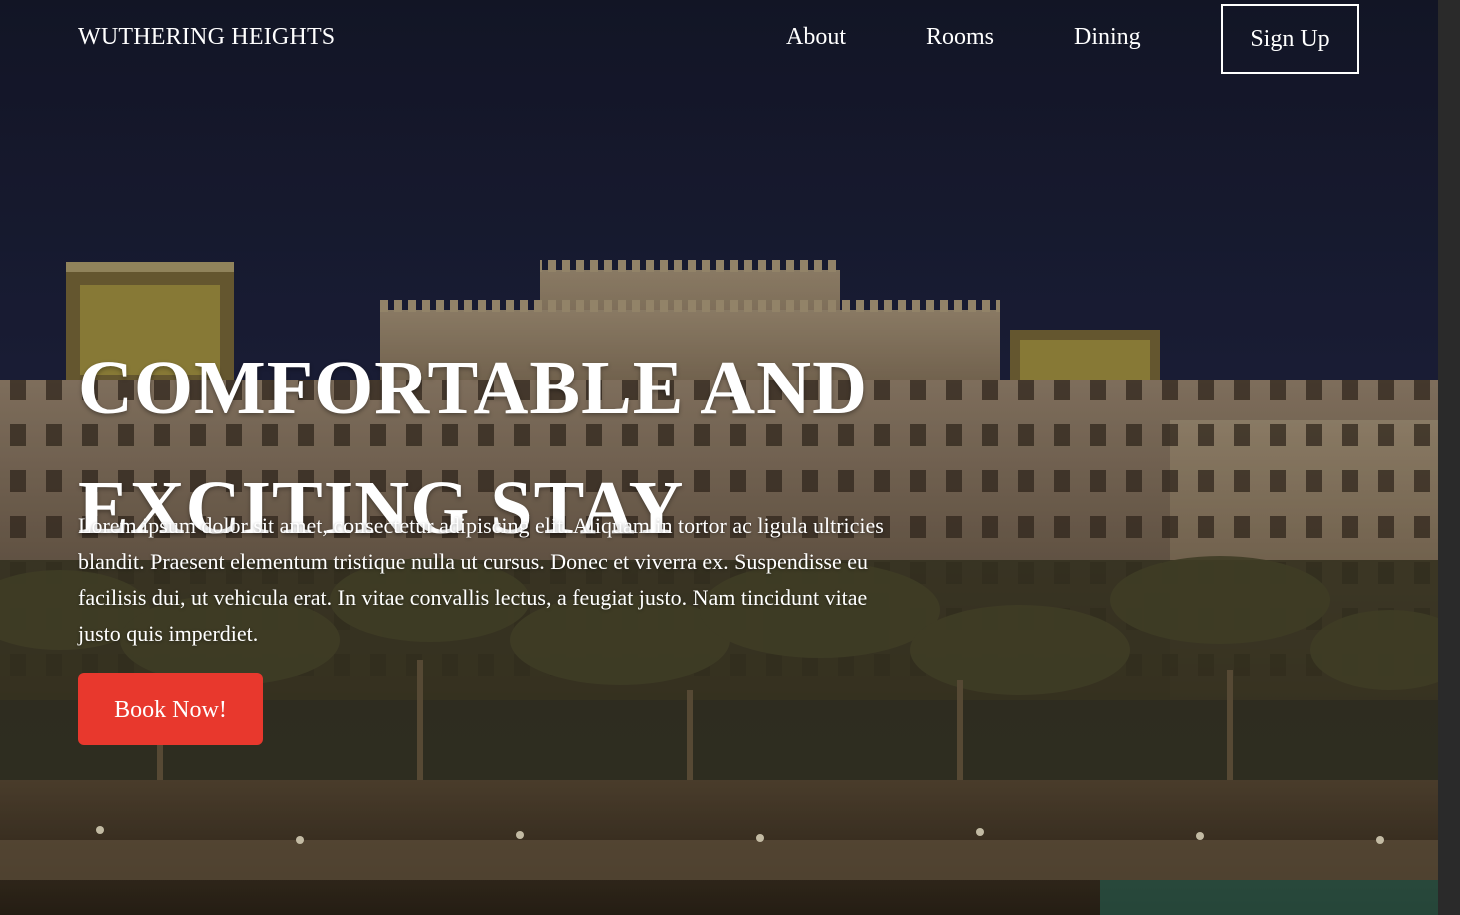 This screenshot has height=915, width=1460. Describe the element at coordinates (206, 37) in the screenshot. I see `brand-logo: WUTHERING HEIGHTS` at that location.